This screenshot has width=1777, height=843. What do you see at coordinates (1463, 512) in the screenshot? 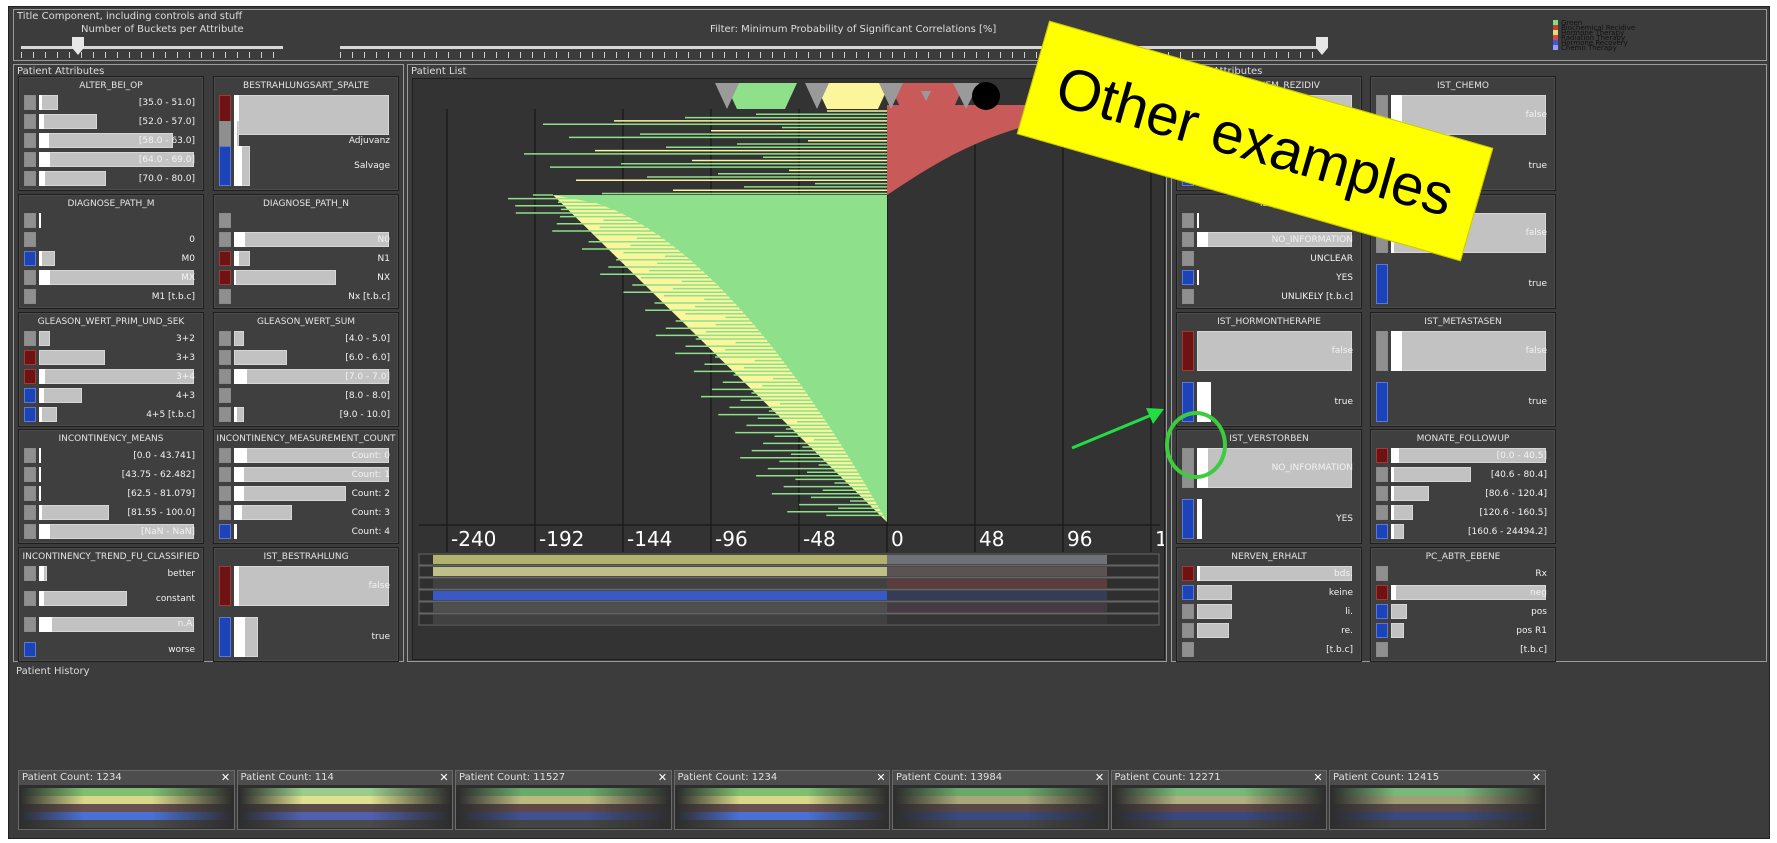
I see `attribute-value-row: [120.6 - 160.5]` at bounding box center [1463, 512].